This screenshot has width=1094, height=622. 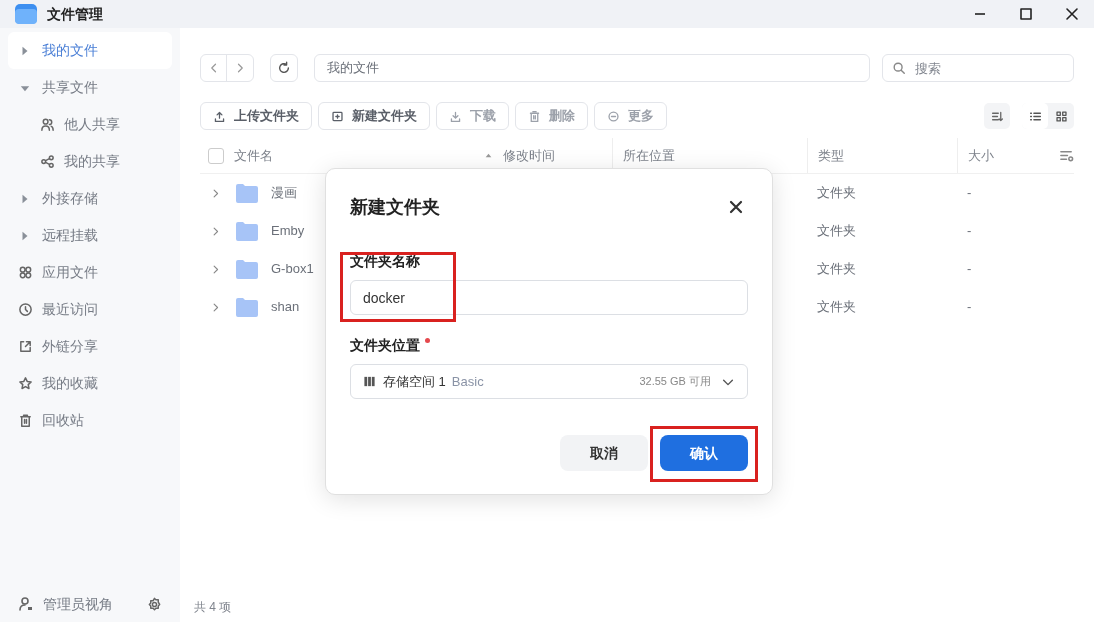 What do you see at coordinates (90, 235) in the screenshot?
I see `sidebar-item: 远程挂载` at bounding box center [90, 235].